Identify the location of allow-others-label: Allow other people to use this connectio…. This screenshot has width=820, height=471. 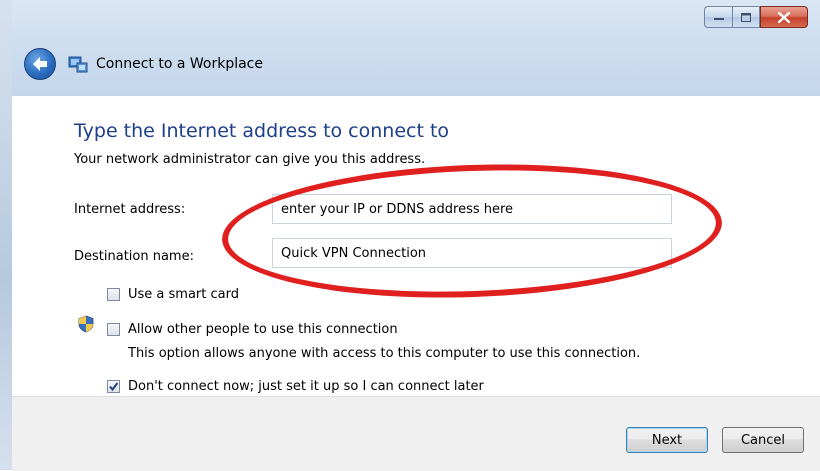
(263, 329).